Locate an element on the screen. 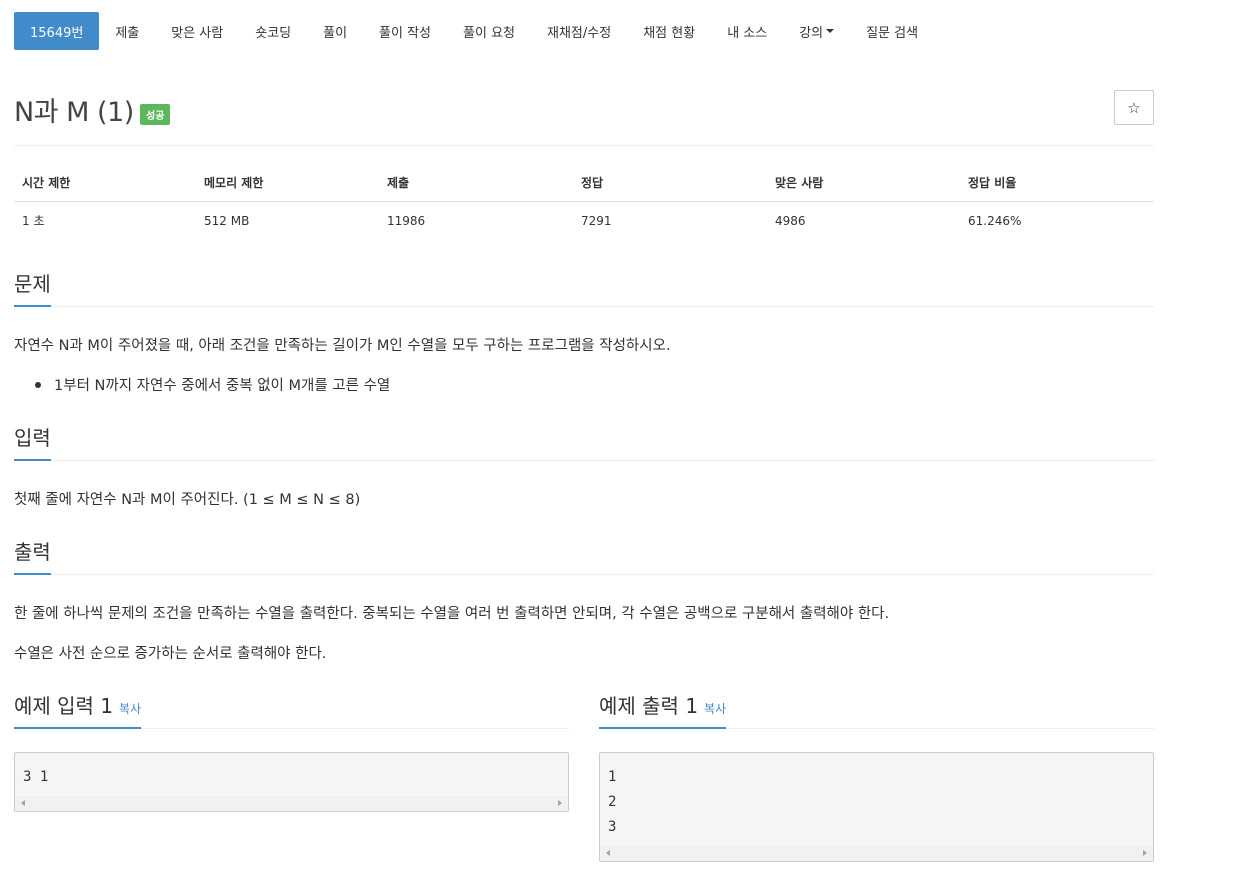  sample-input-heading: 예제 입력 1 복사 is located at coordinates (78, 709).